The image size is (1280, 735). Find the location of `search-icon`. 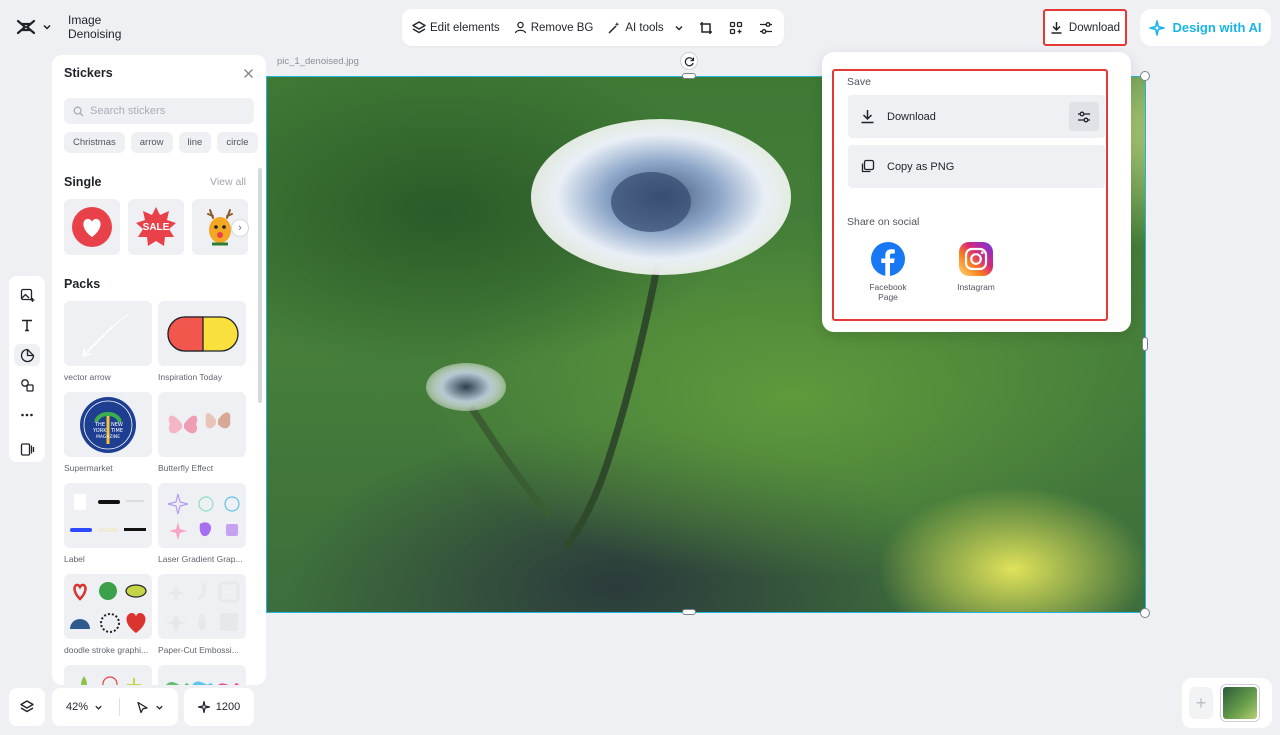

search-icon is located at coordinates (78, 111).